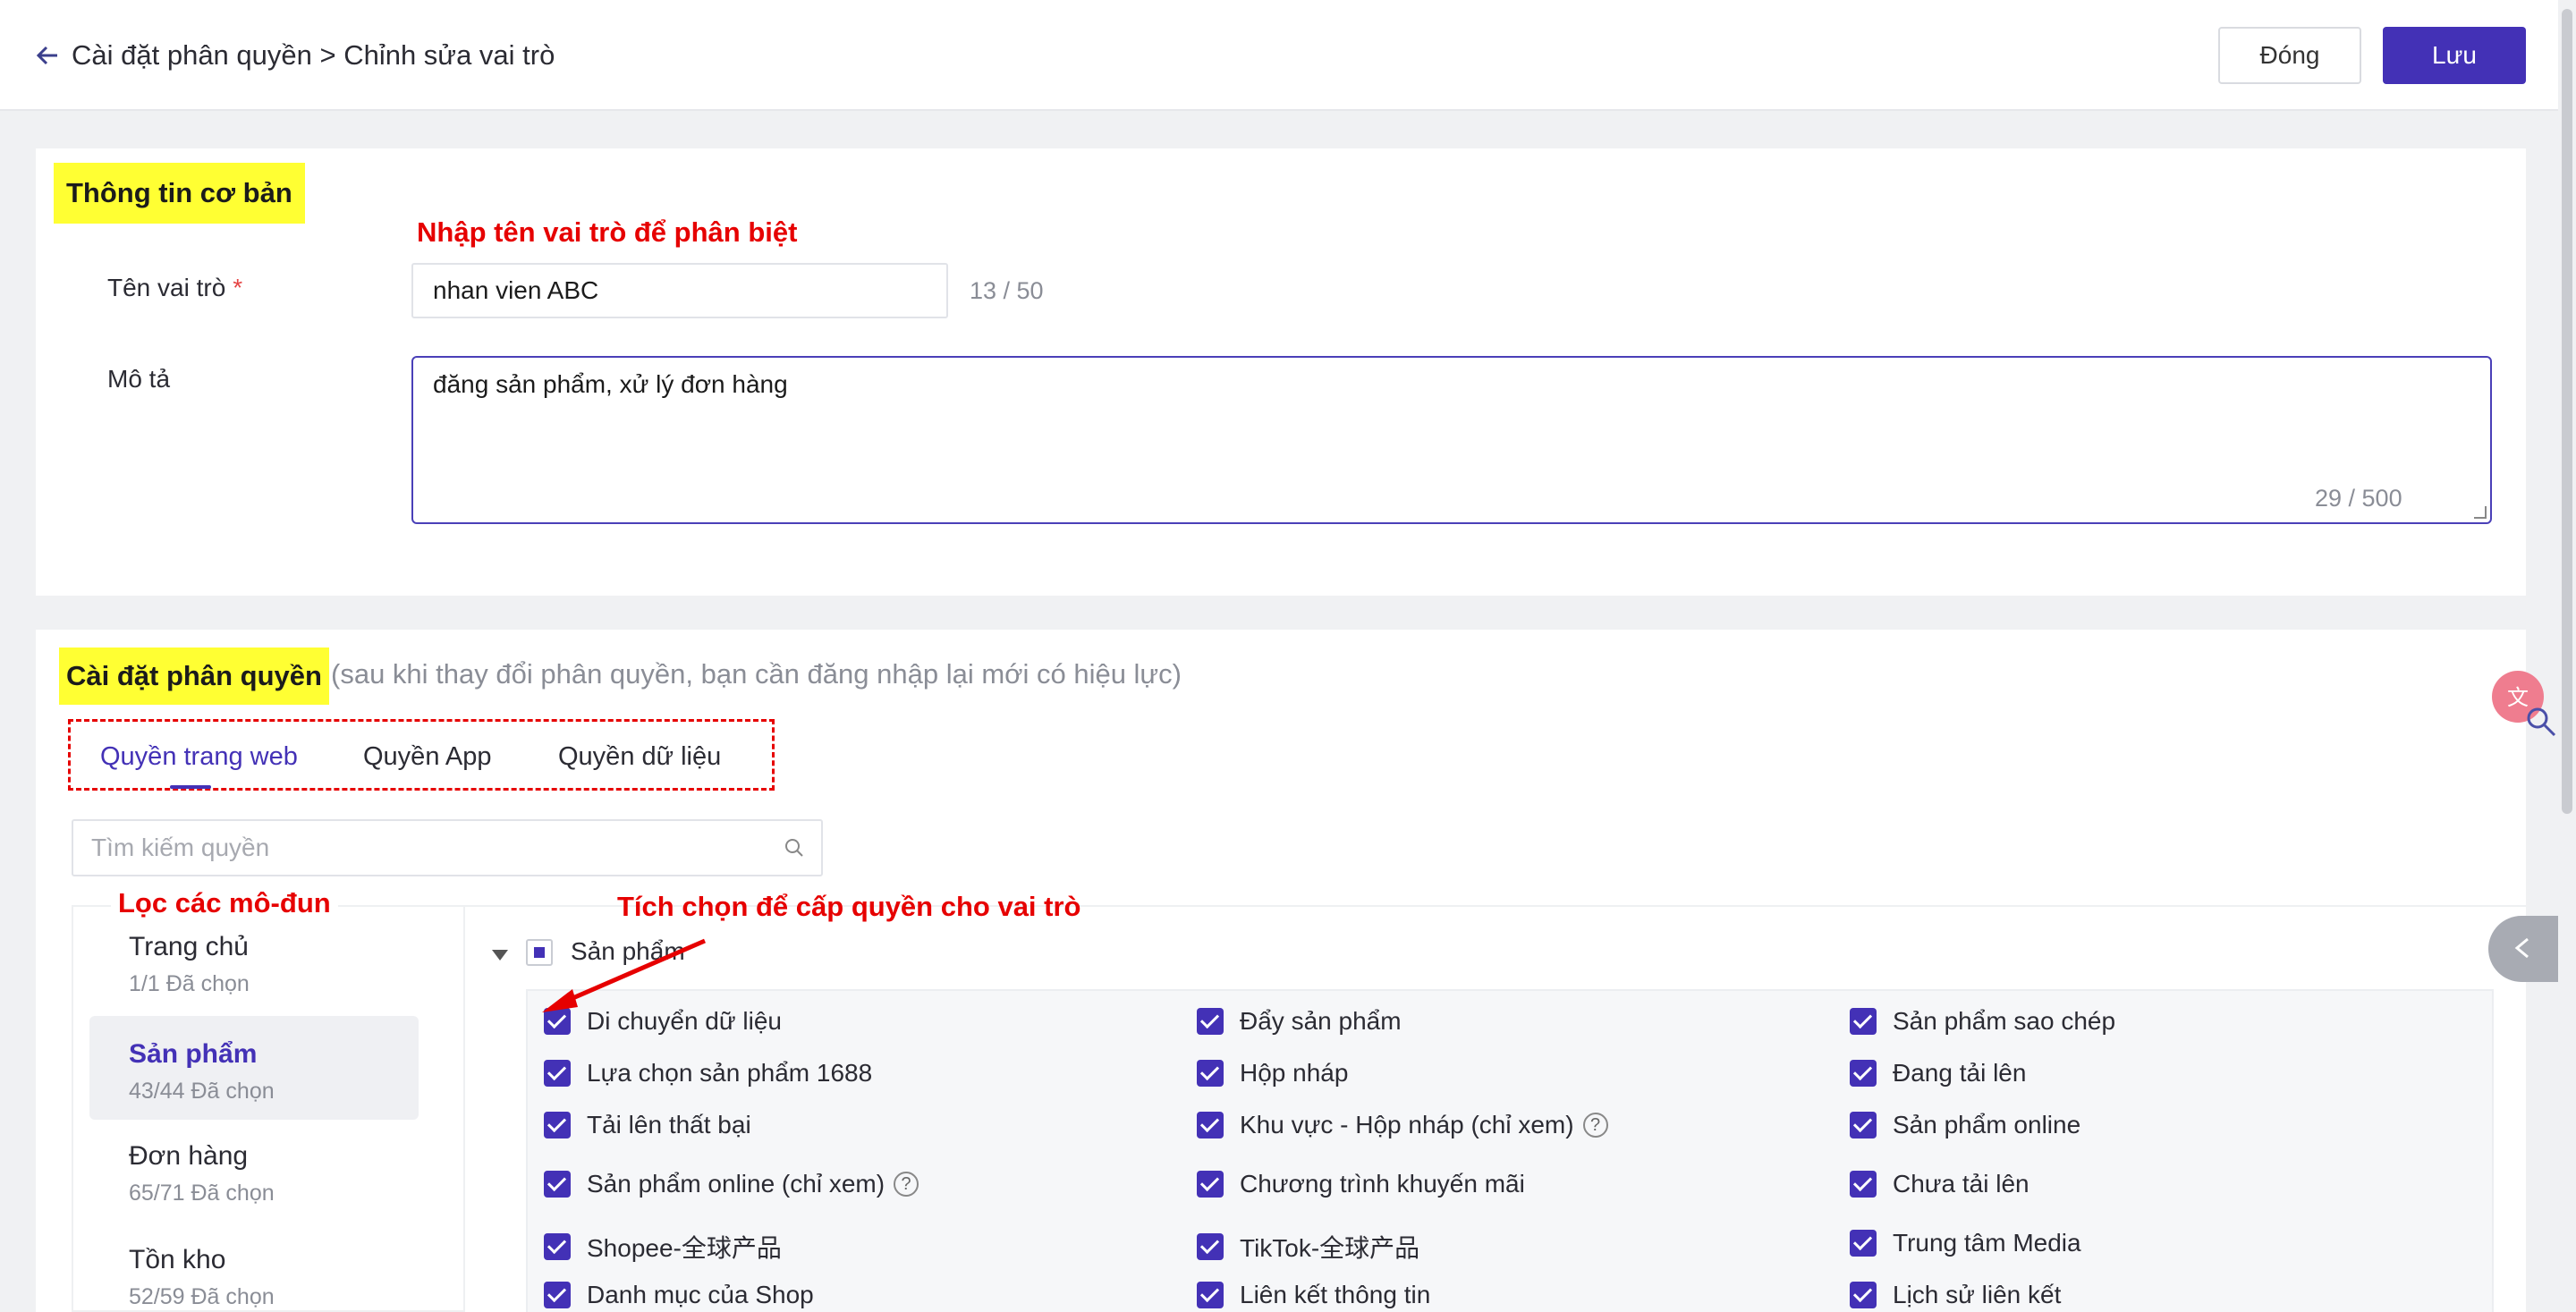 This screenshot has width=2576, height=1312. Describe the element at coordinates (539, 952) in the screenshot. I see `group-partial-checkbox` at that location.